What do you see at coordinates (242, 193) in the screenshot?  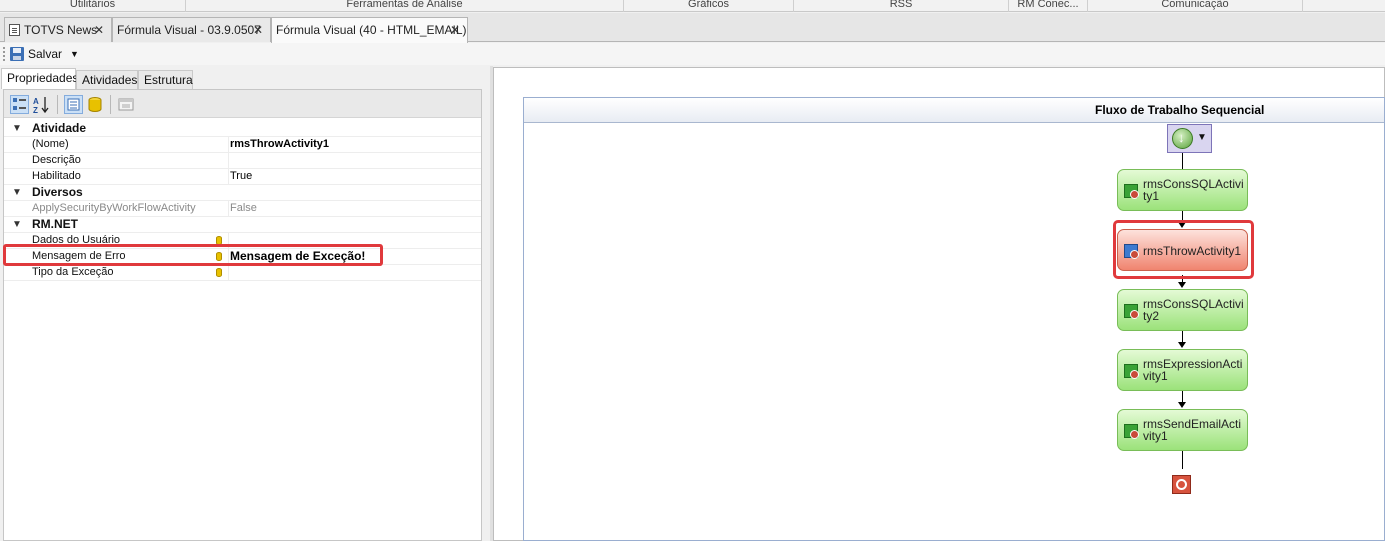 I see `category-diversos: ▼ Diversos` at bounding box center [242, 193].